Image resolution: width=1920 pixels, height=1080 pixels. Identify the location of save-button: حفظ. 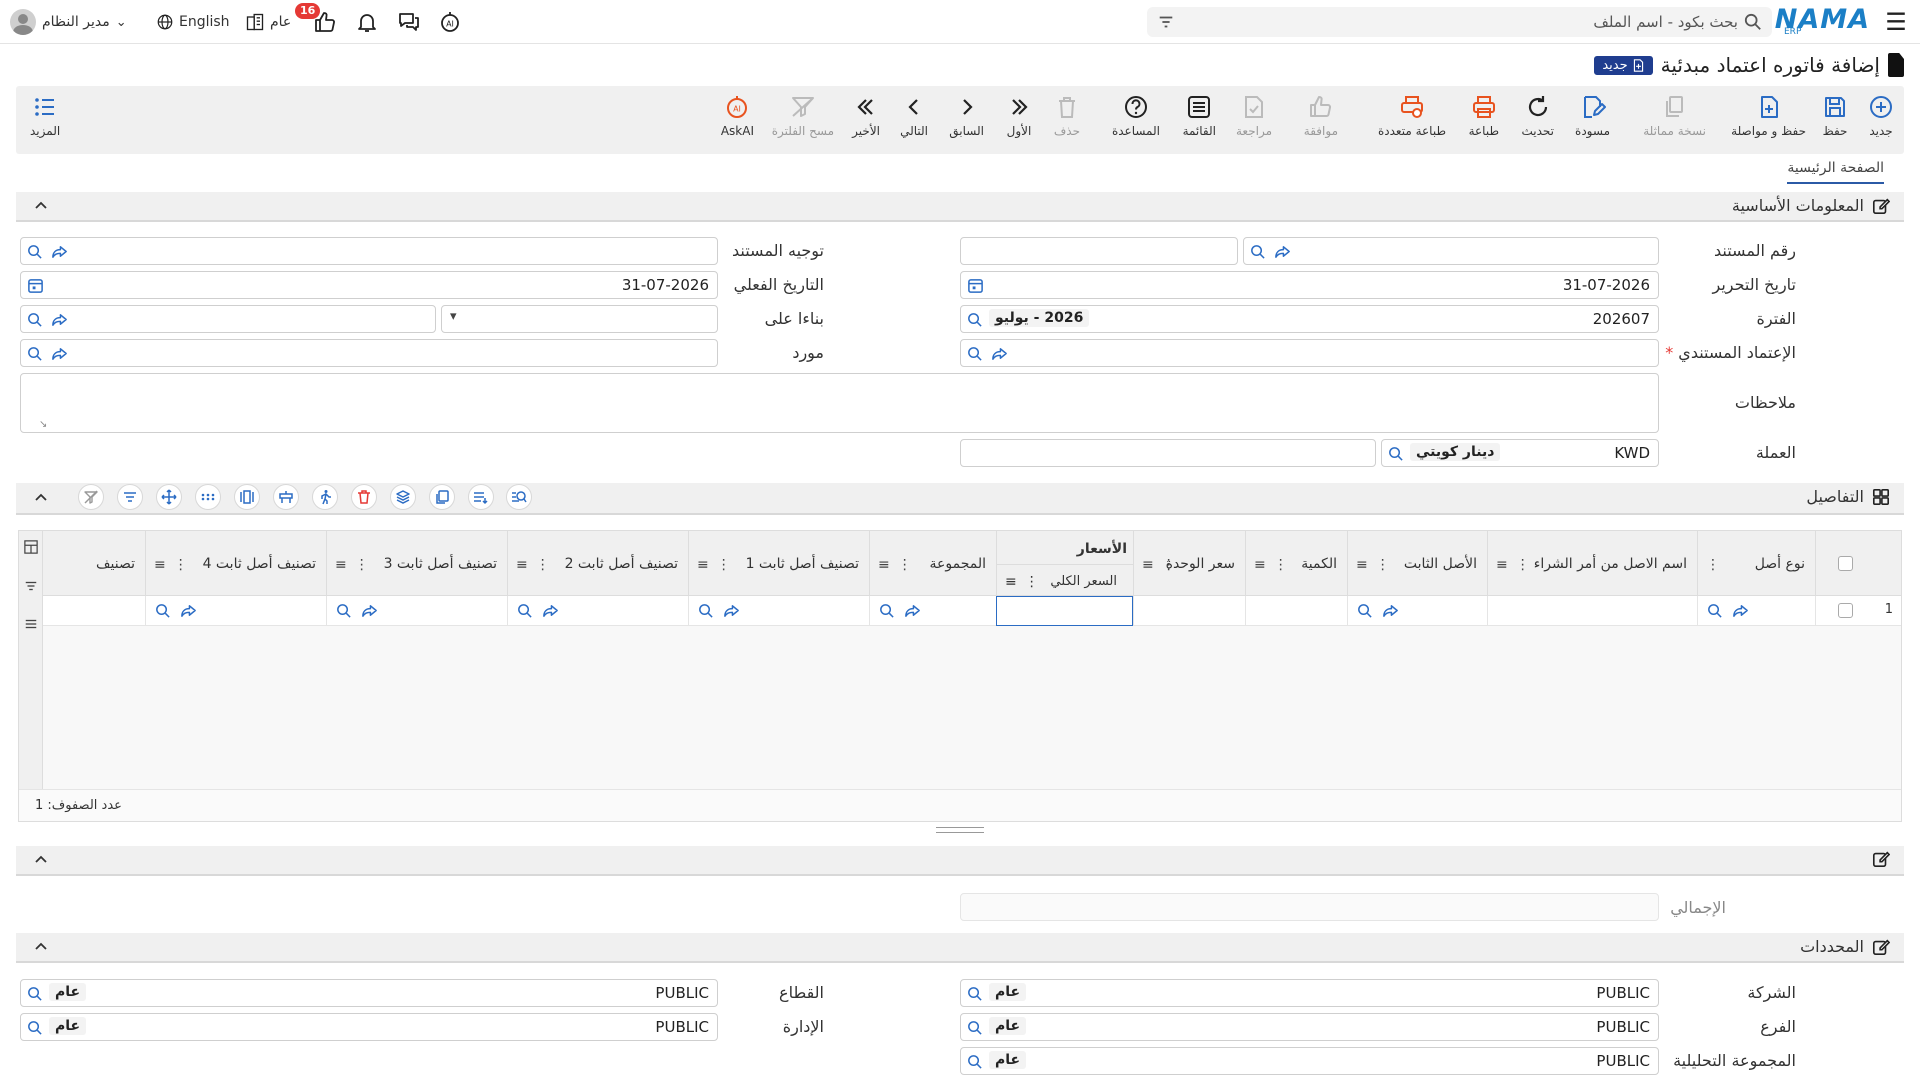
(1835, 116).